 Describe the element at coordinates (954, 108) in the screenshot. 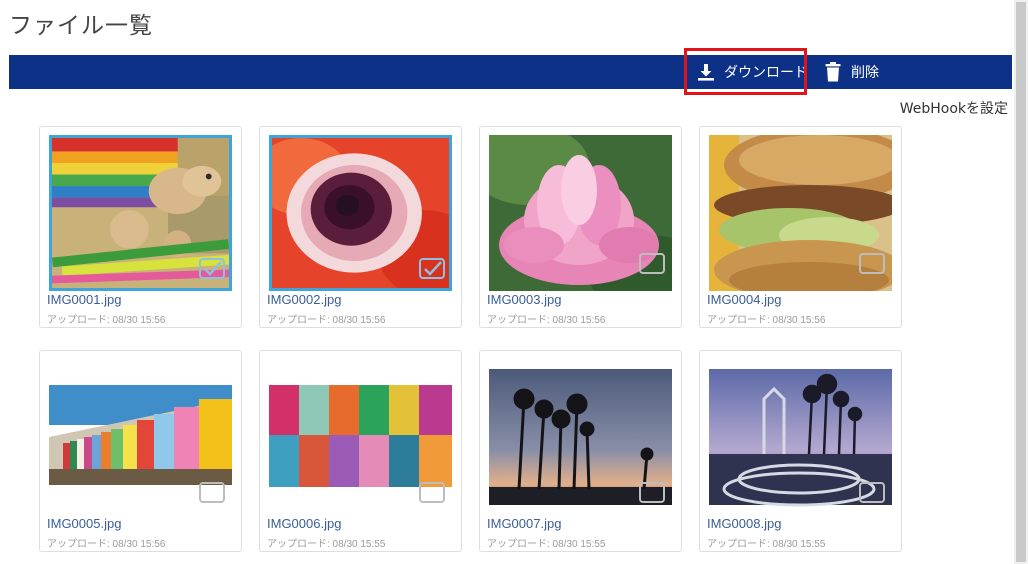

I see `webhook-settings-link: WebHookを設定` at that location.